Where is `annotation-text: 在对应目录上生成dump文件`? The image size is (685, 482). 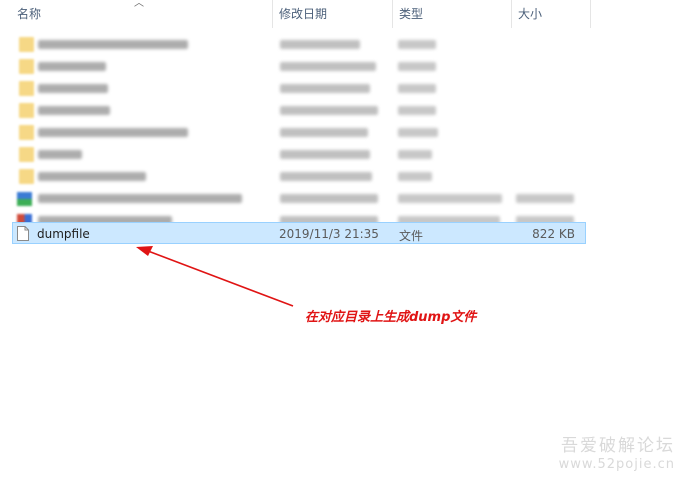
annotation-text: 在对应目录上生成dump文件 is located at coordinates (391, 317).